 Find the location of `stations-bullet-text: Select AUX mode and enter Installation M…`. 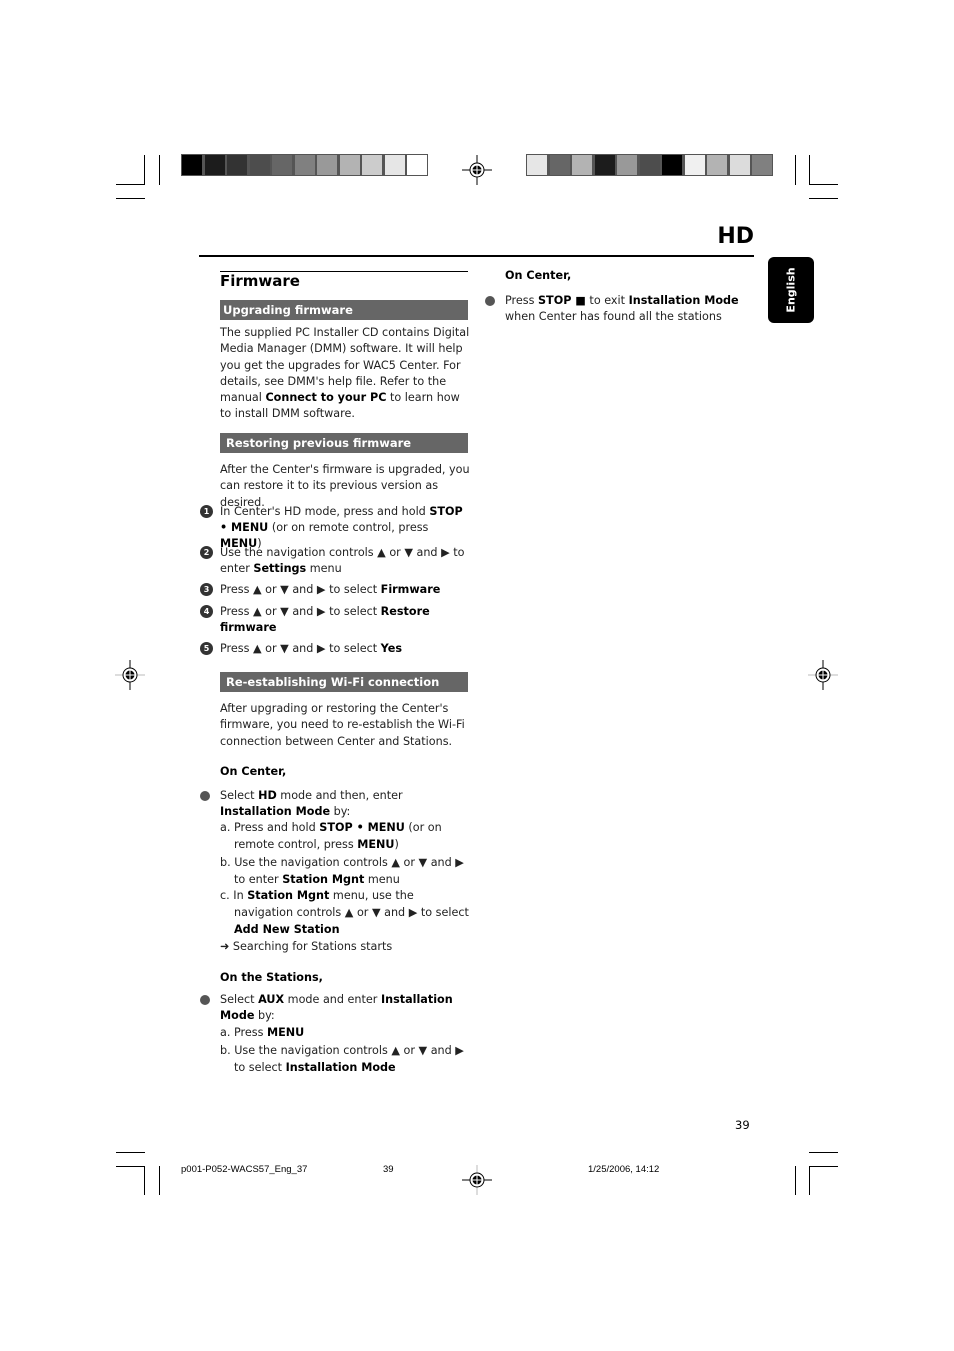

stations-bullet-text: Select AUX mode and enter Installation M… is located at coordinates (345, 1008).